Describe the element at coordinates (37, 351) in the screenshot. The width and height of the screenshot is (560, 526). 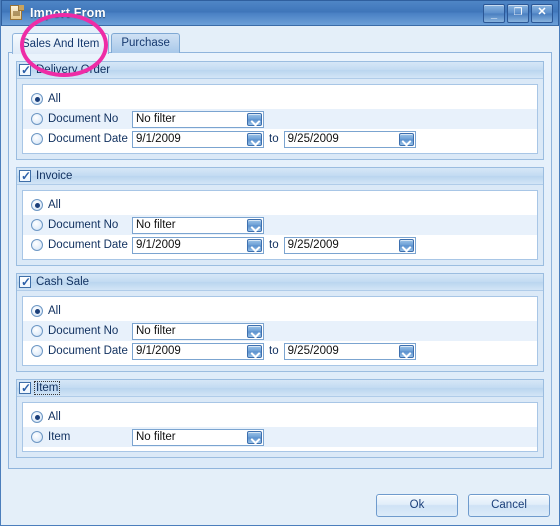
I see `radio-document-date-cash-sale` at that location.